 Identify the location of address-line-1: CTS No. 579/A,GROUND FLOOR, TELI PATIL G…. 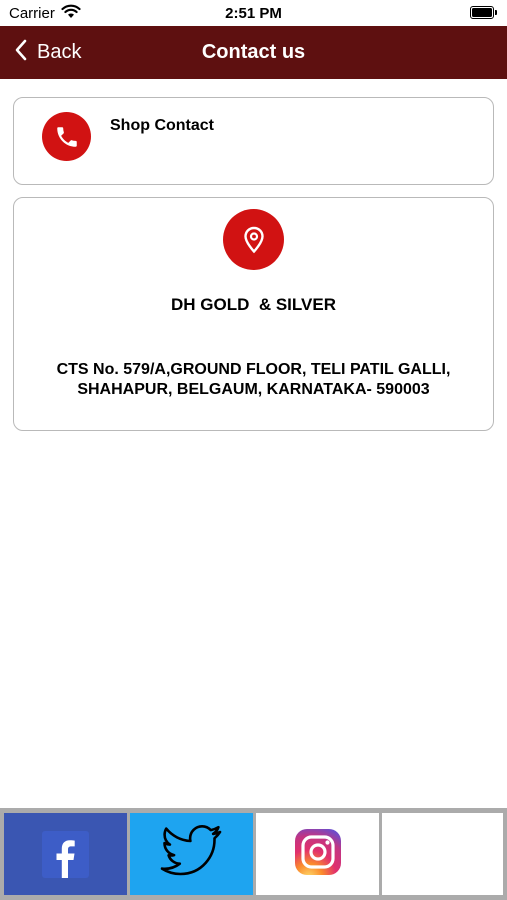
(253, 369).